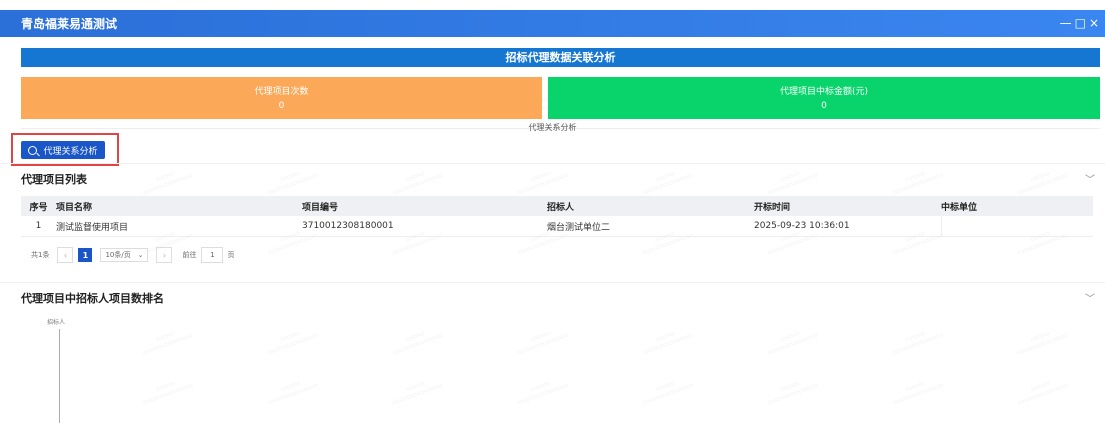  Describe the element at coordinates (231, 255) in the screenshot. I see `page-unit: 页` at that location.